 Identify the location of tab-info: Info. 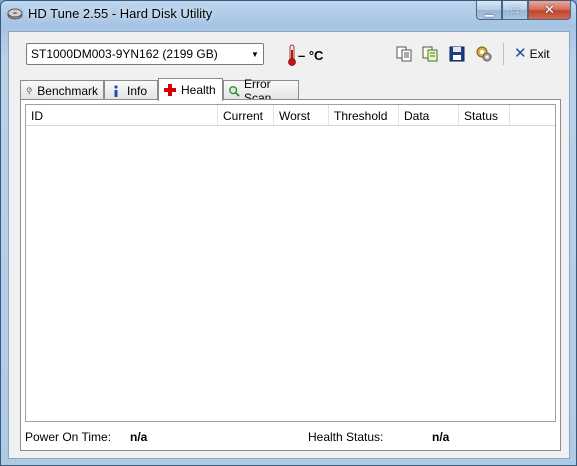
(131, 90).